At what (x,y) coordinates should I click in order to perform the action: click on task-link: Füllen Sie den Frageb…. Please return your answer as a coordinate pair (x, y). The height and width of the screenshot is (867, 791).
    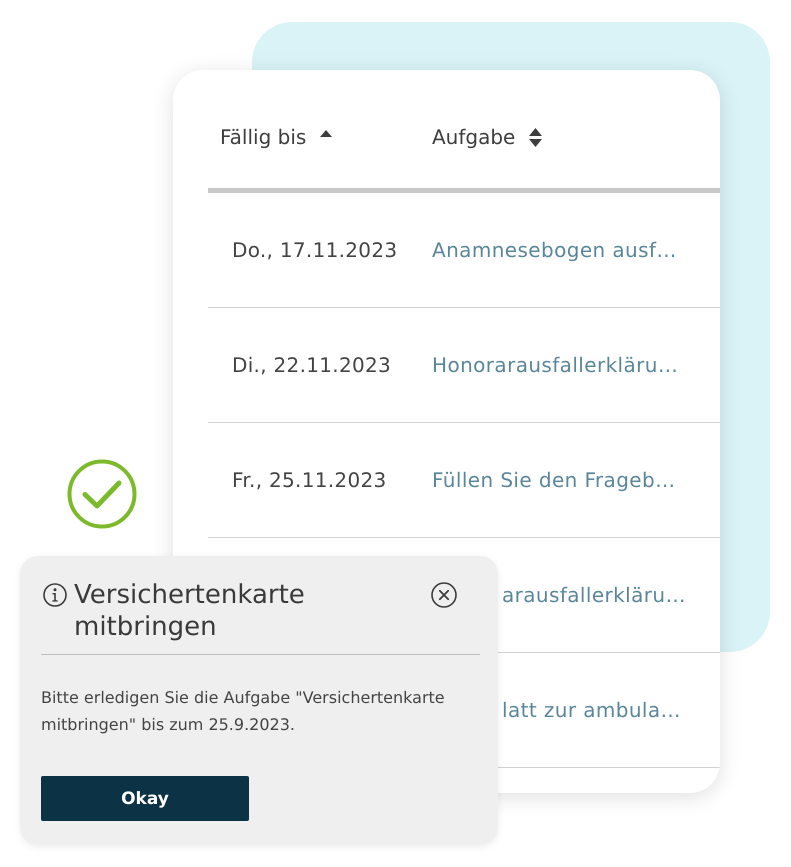
    Looking at the image, I should click on (554, 480).